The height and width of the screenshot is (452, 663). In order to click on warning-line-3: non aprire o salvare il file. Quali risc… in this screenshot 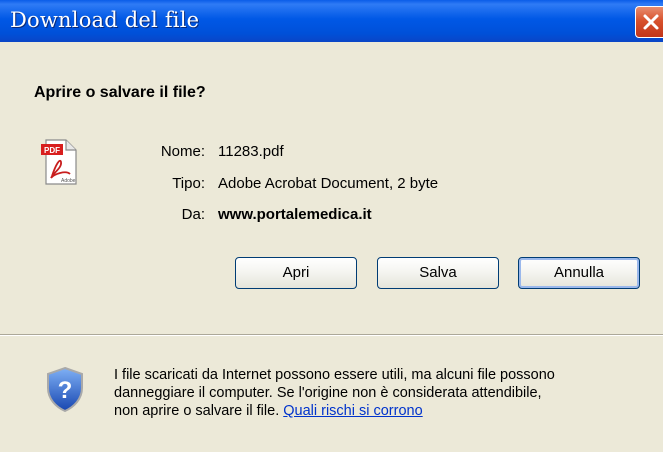, I will do `click(388, 411)`.